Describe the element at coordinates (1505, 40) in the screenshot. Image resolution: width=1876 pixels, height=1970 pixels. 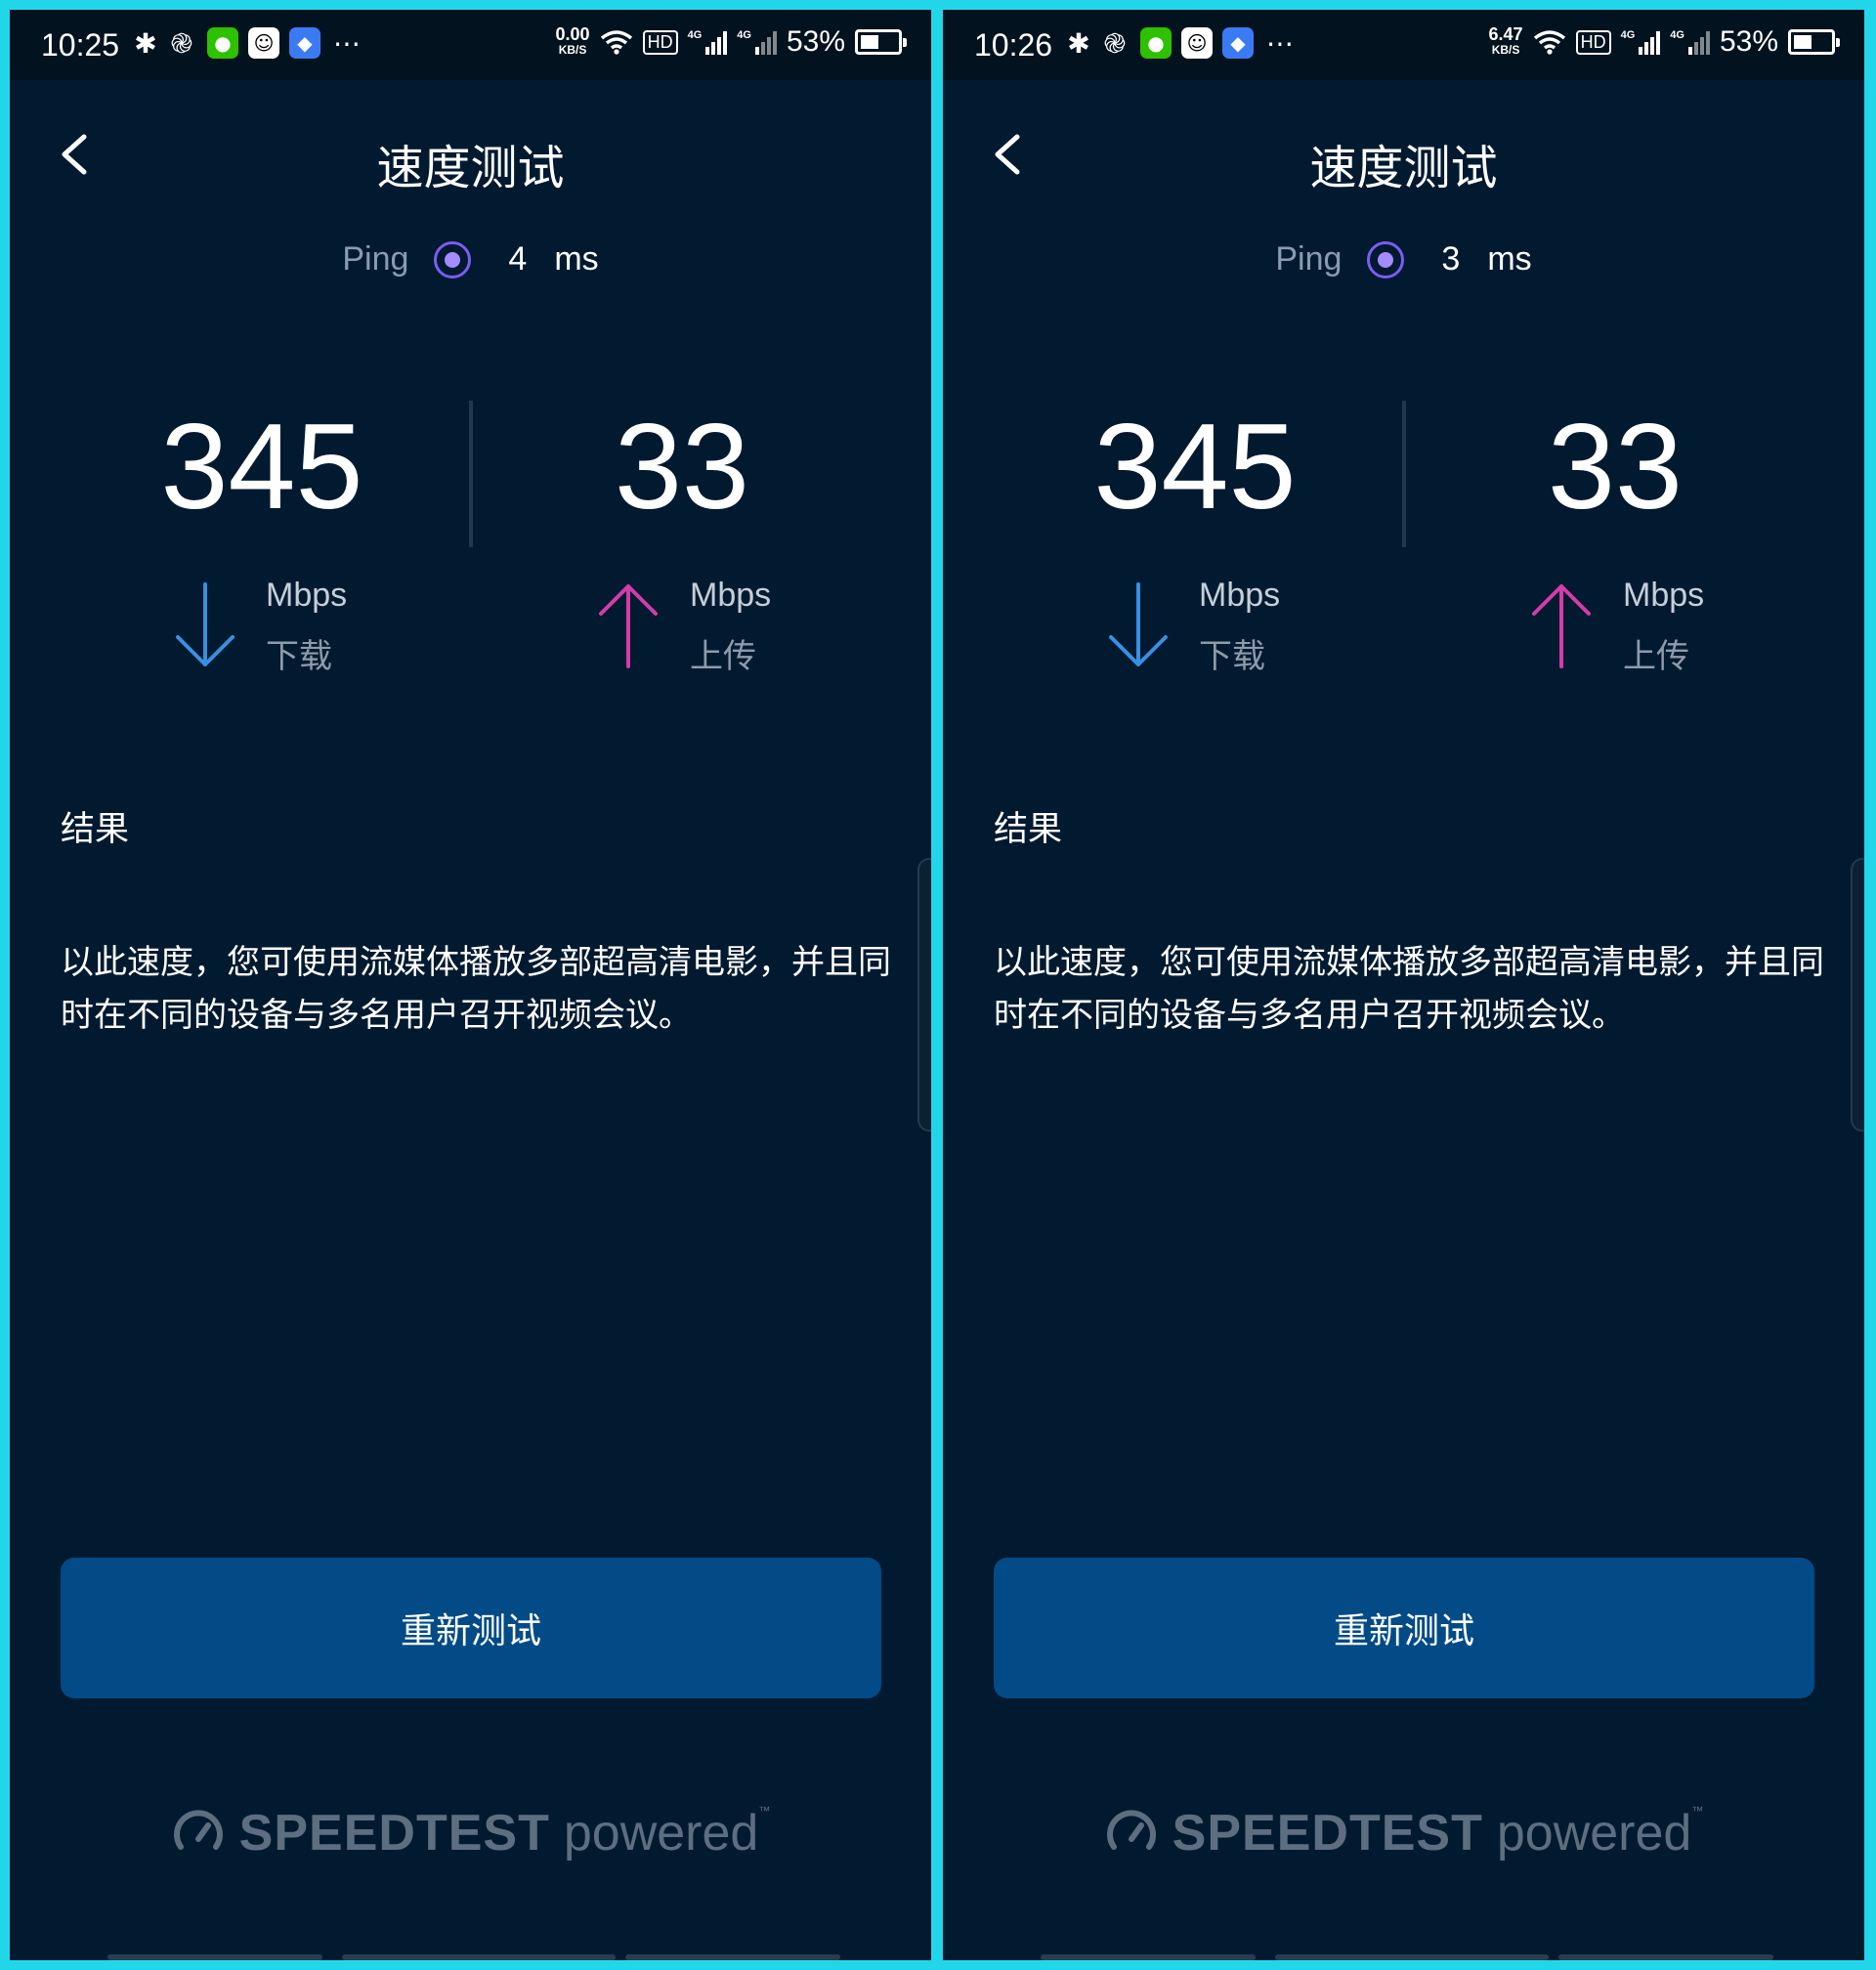
I see `net-speed: 6.47 KB/S` at that location.